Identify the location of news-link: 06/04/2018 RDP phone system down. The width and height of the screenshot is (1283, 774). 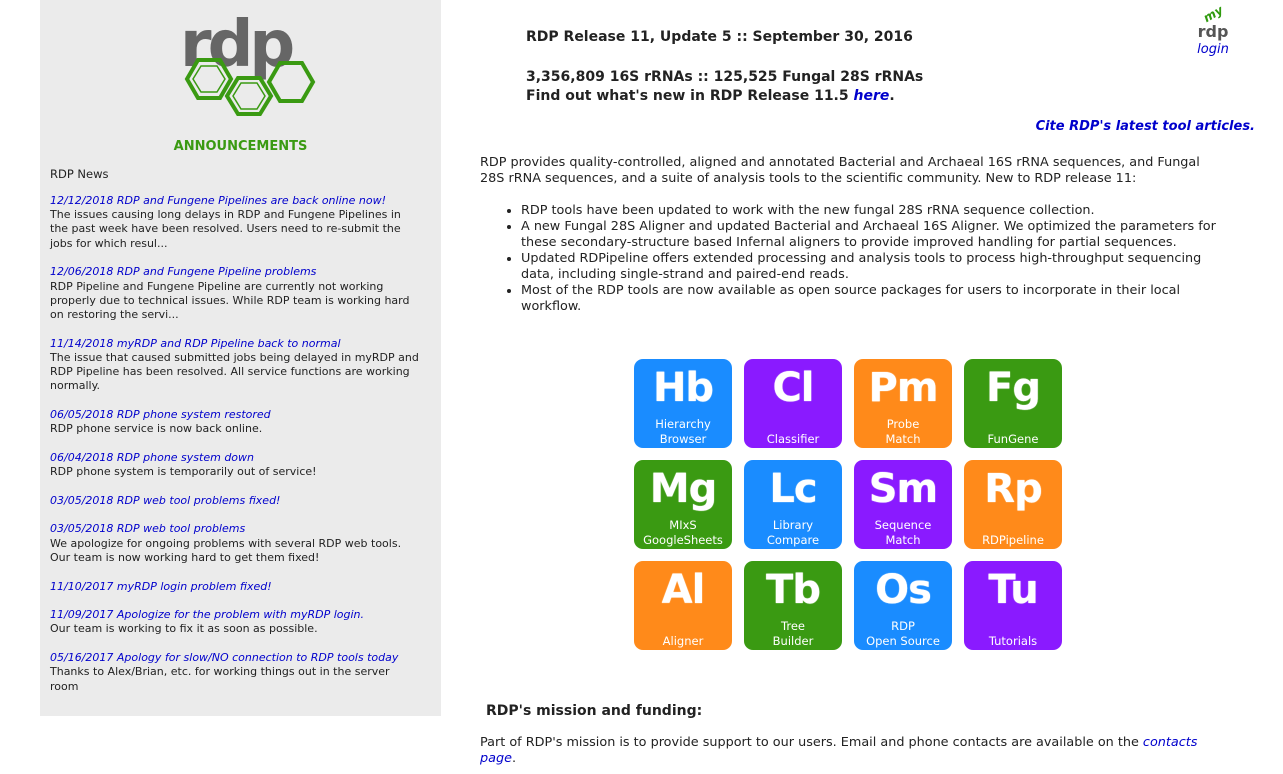
(235, 458).